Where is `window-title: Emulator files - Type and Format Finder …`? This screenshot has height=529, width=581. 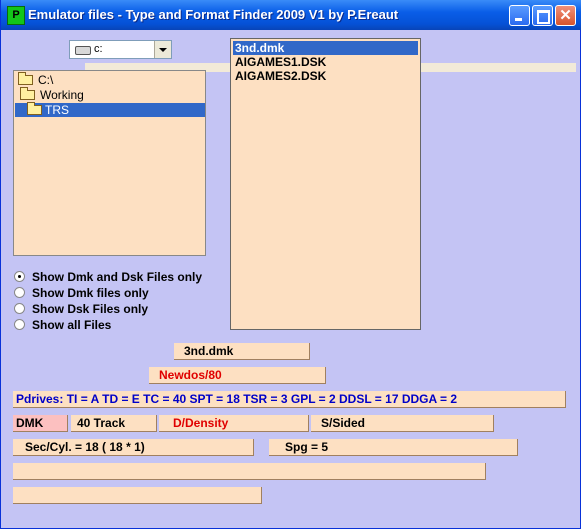
window-title: Emulator files - Type and Format Finder … is located at coordinates (213, 14).